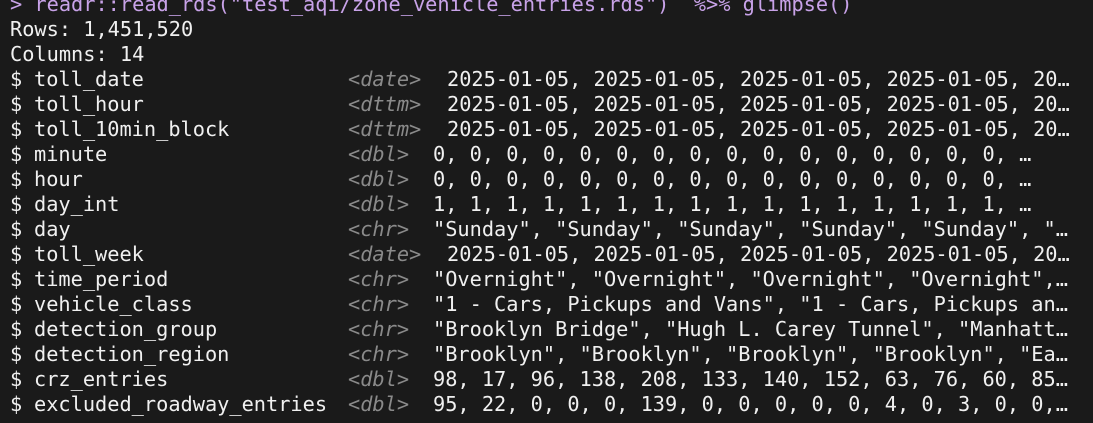 This screenshot has height=423, width=1093. I want to click on column-name: toll_date, so click(89, 79).